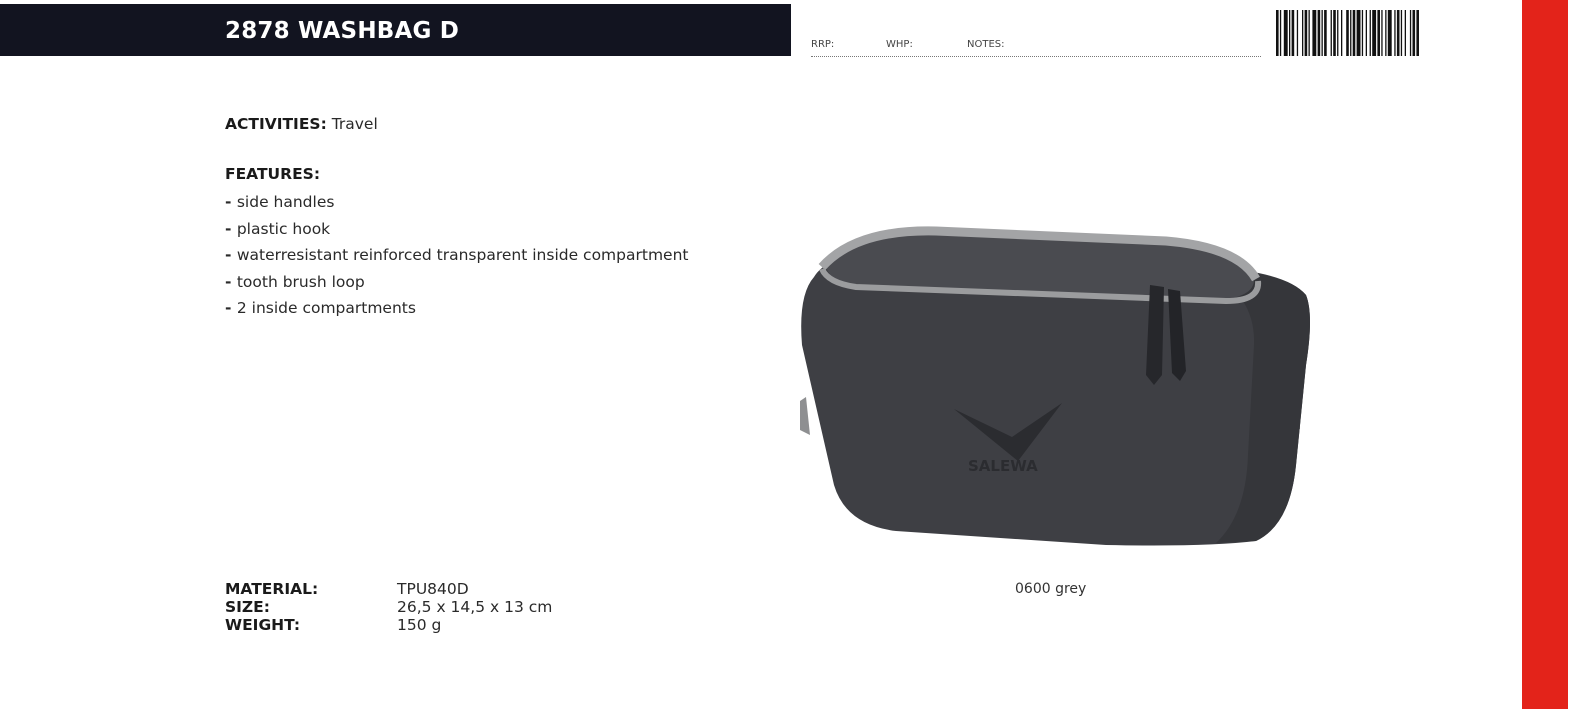 This screenshot has height=709, width=1582. What do you see at coordinates (1545, 354) in the screenshot?
I see `red-side-stripe` at bounding box center [1545, 354].